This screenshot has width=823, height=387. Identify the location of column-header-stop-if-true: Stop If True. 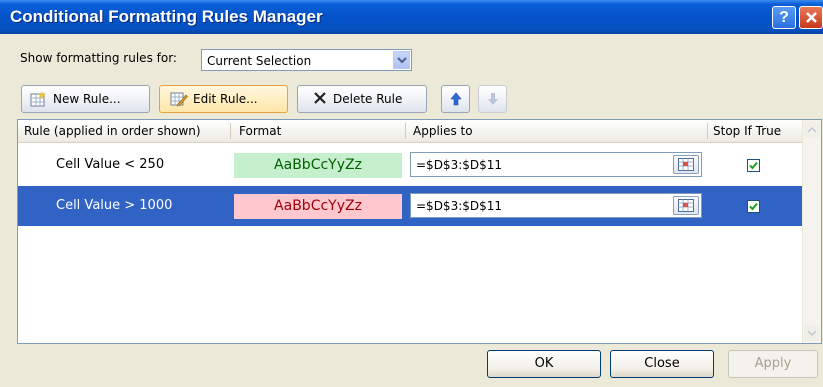
(747, 131).